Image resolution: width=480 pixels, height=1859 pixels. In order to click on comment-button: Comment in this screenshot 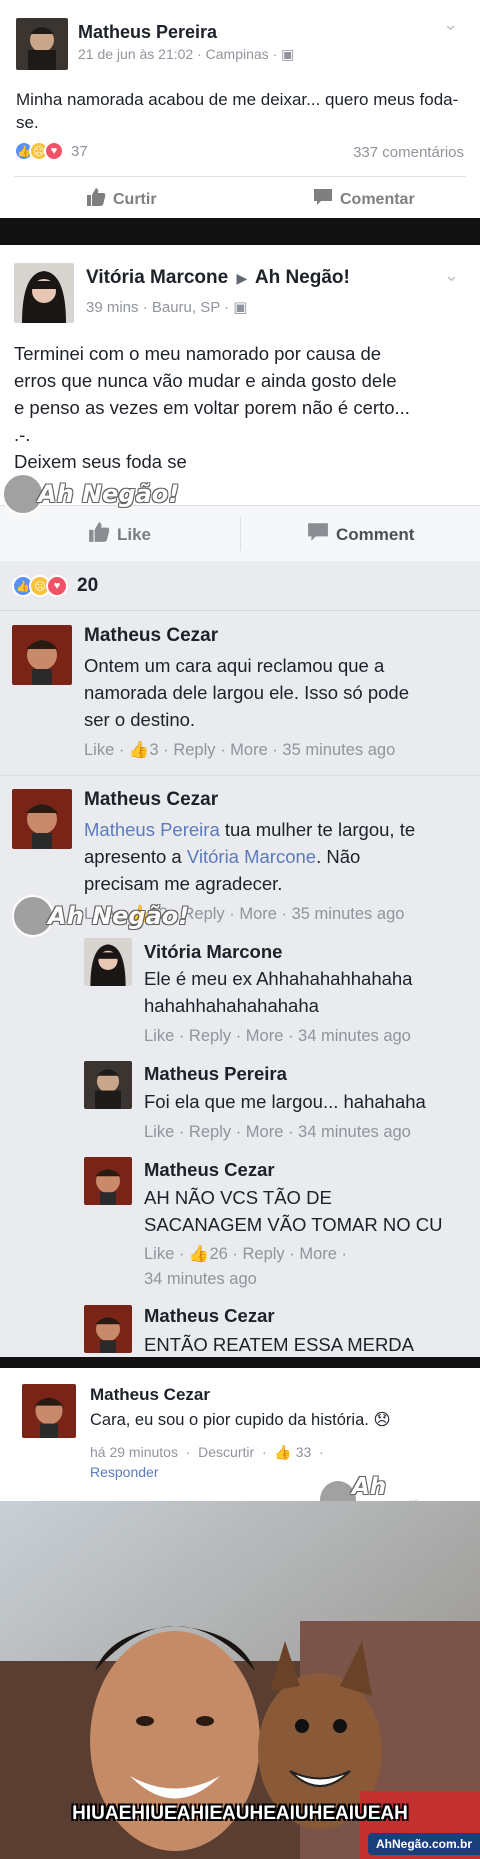, I will do `click(360, 534)`.